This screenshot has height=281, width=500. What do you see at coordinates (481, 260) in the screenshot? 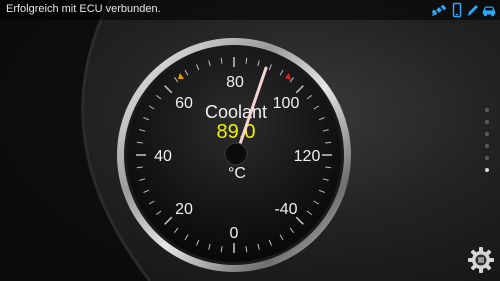
I see `gear-icon` at bounding box center [481, 260].